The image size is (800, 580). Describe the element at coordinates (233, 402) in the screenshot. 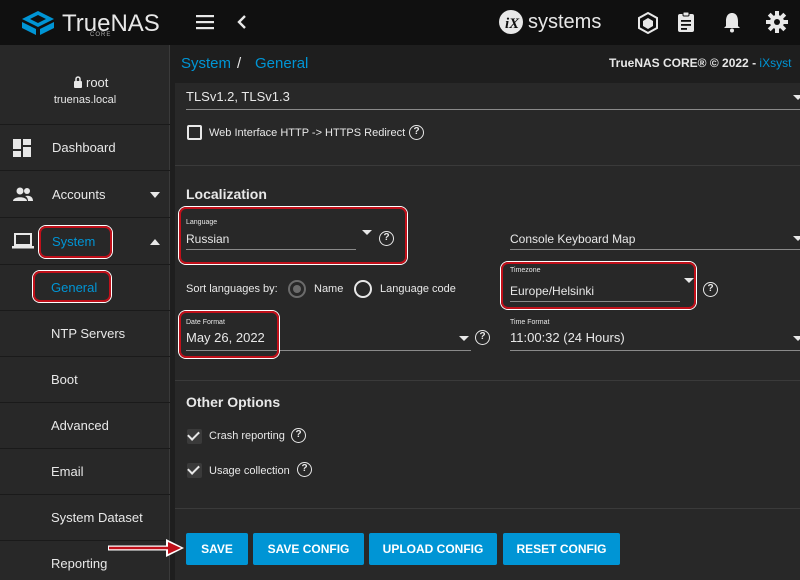

I see `other-options-title: Other Options` at that location.